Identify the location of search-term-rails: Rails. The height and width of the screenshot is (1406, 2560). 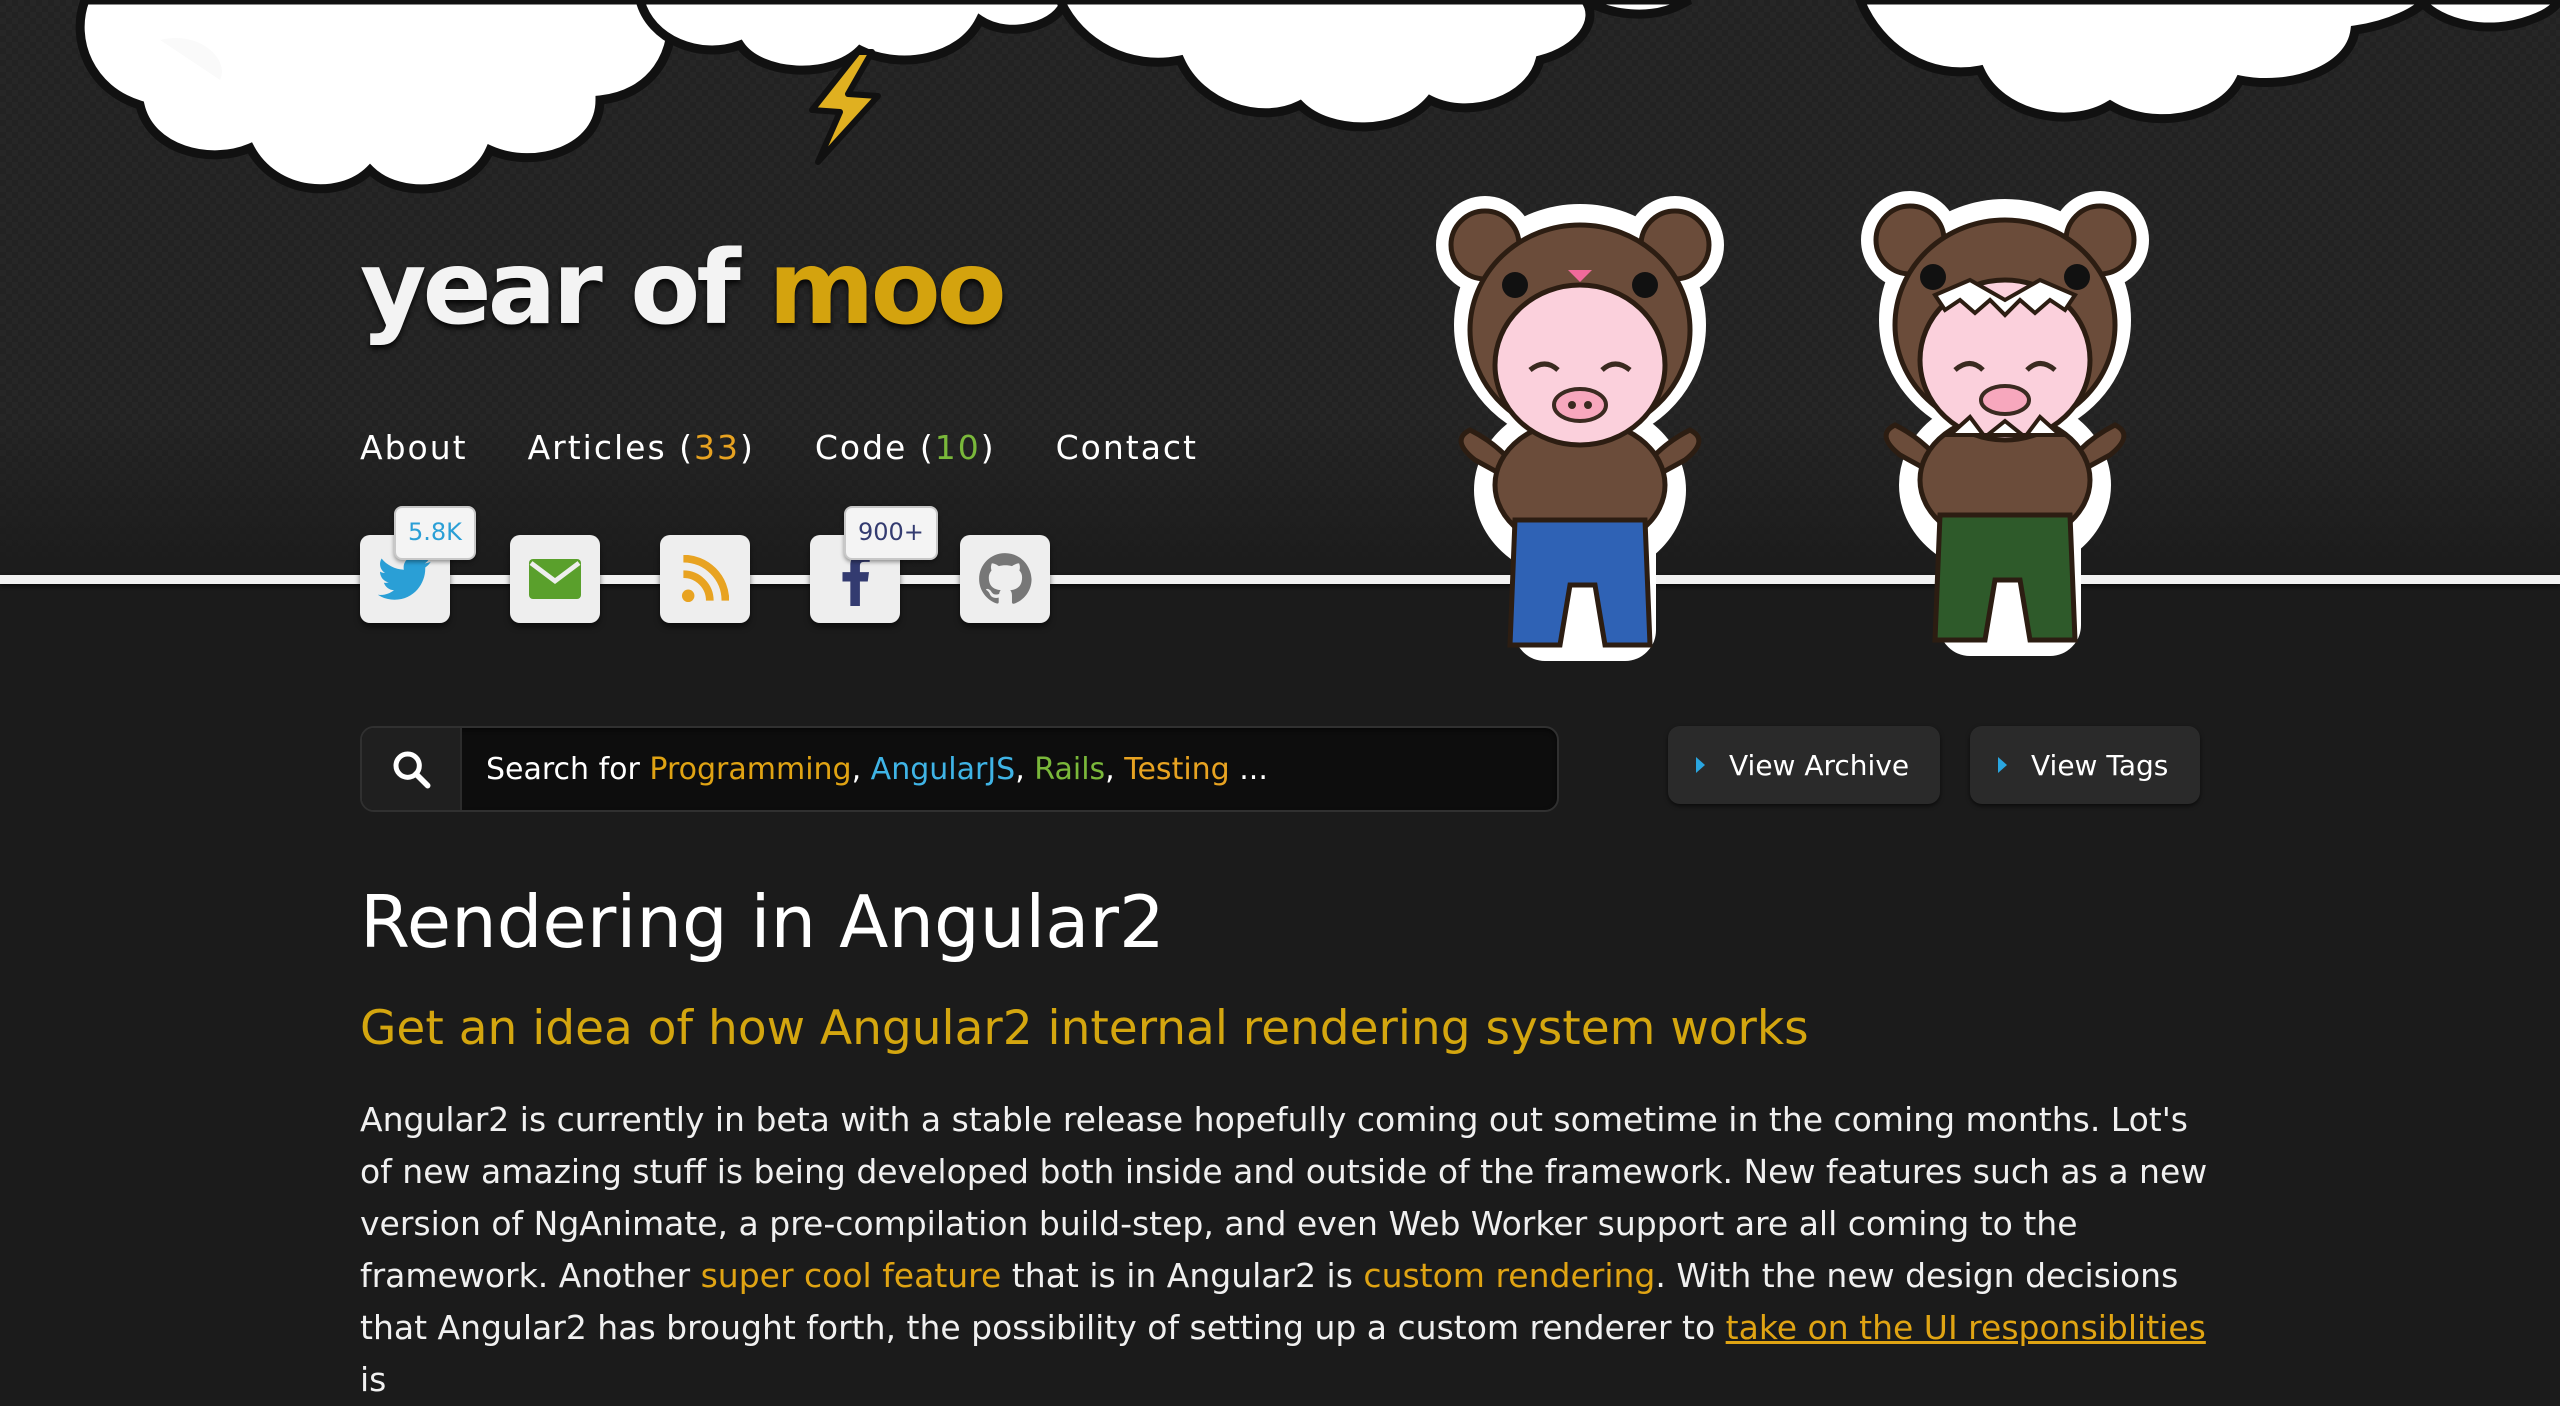
(1070, 769).